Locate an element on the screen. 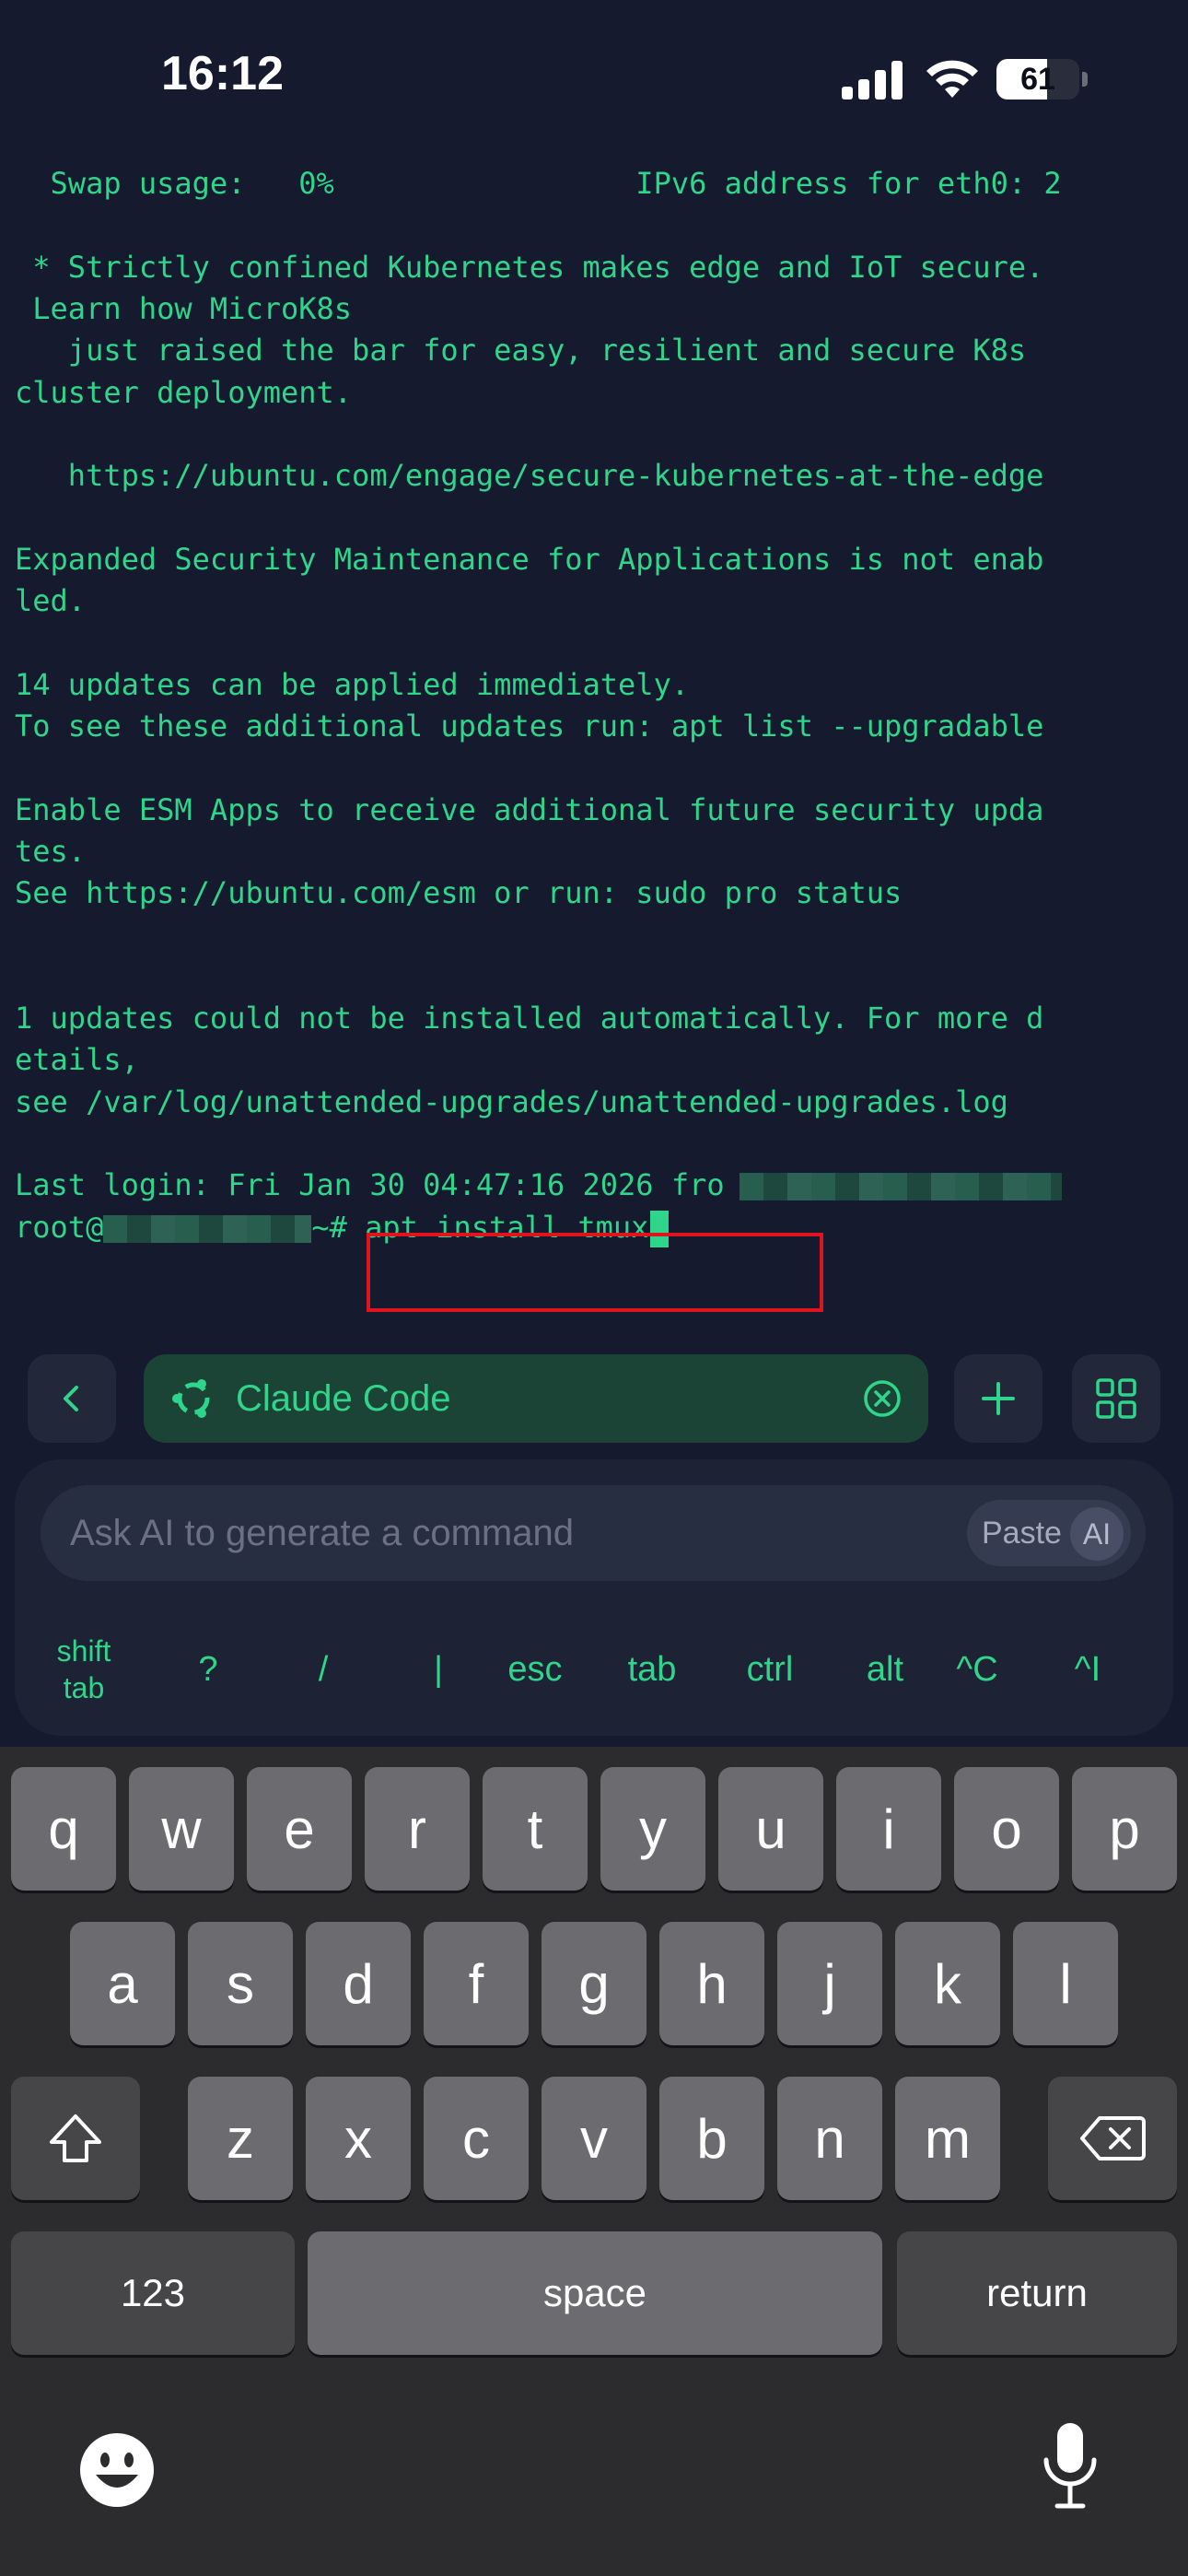  redacted-hostname is located at coordinates (207, 1228).